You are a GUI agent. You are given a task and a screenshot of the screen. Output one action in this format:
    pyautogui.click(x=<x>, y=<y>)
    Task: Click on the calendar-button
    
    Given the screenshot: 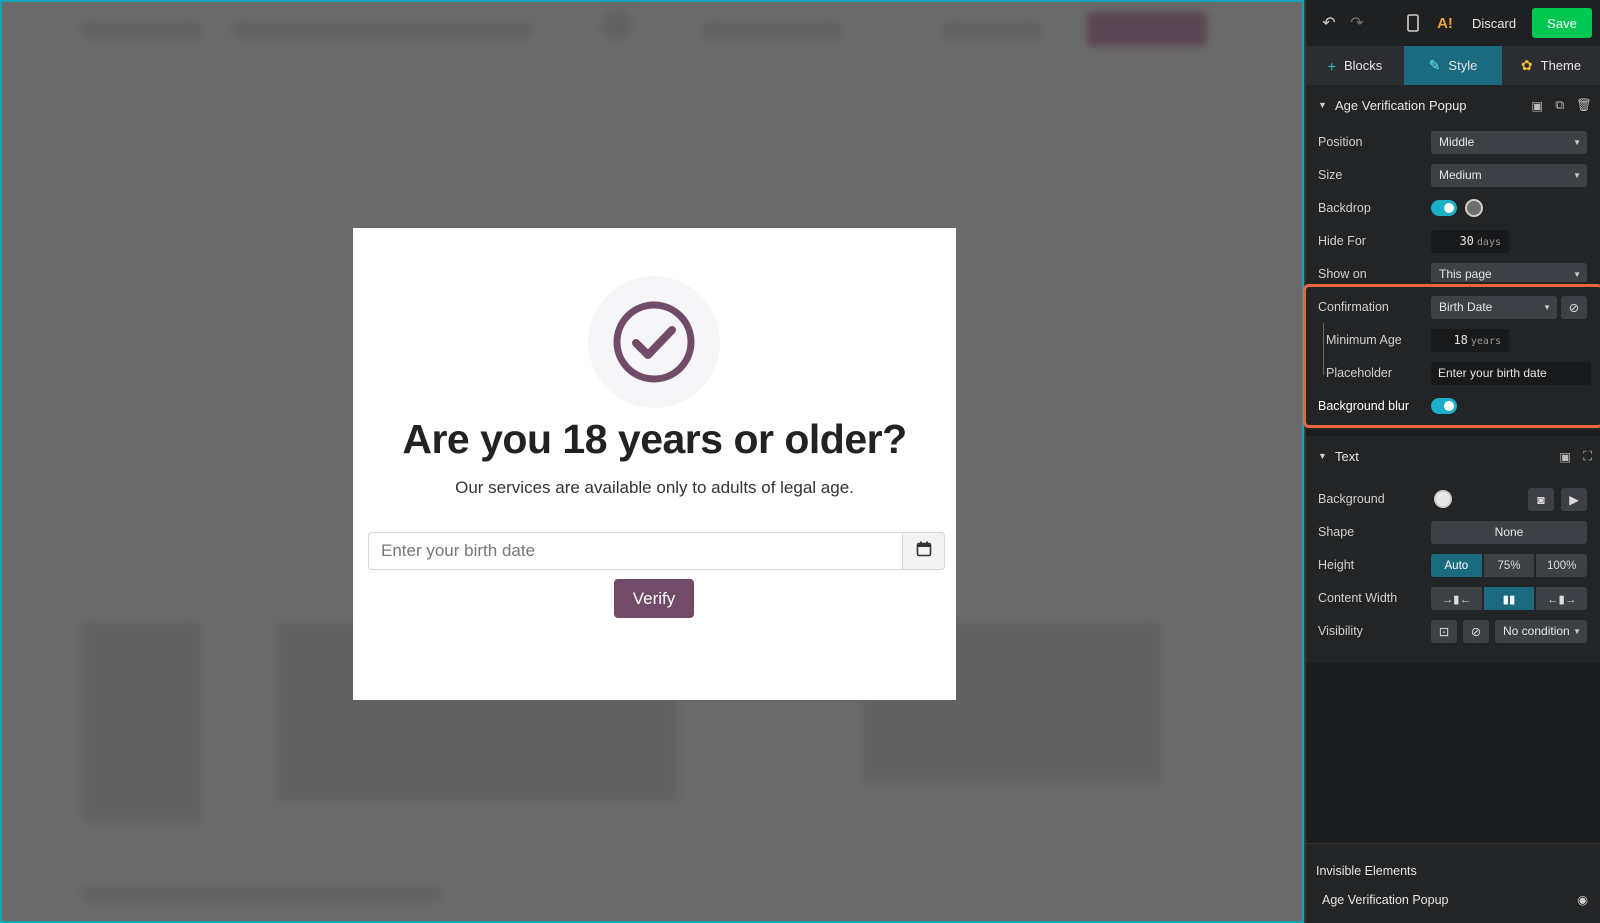 What is the action you would take?
    pyautogui.click(x=923, y=551)
    